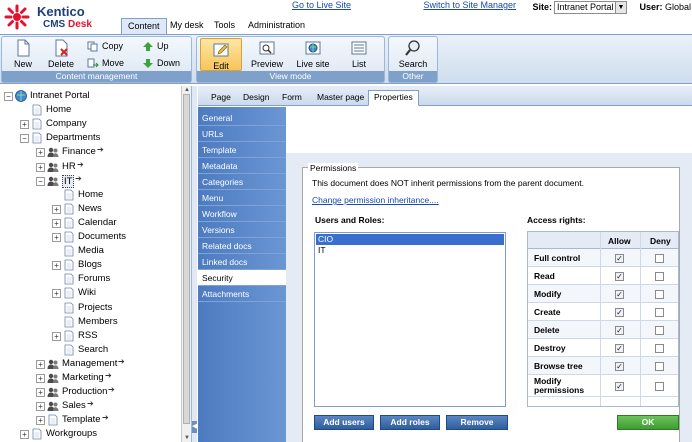  I want to click on tree-node: + News, so click(90, 209).